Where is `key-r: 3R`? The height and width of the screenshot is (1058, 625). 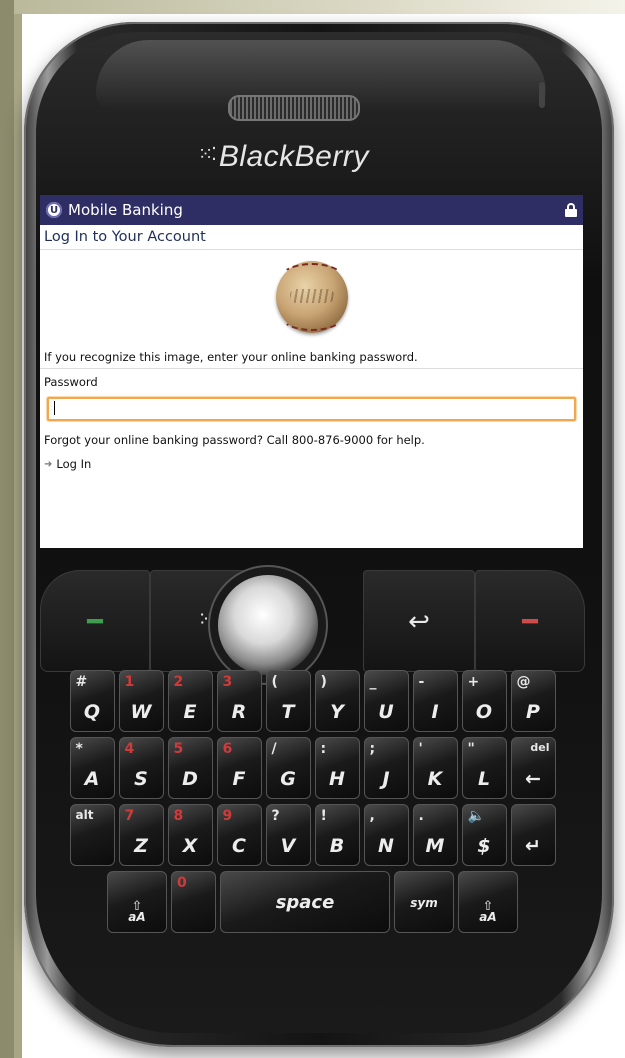
key-r: 3R is located at coordinates (239, 701).